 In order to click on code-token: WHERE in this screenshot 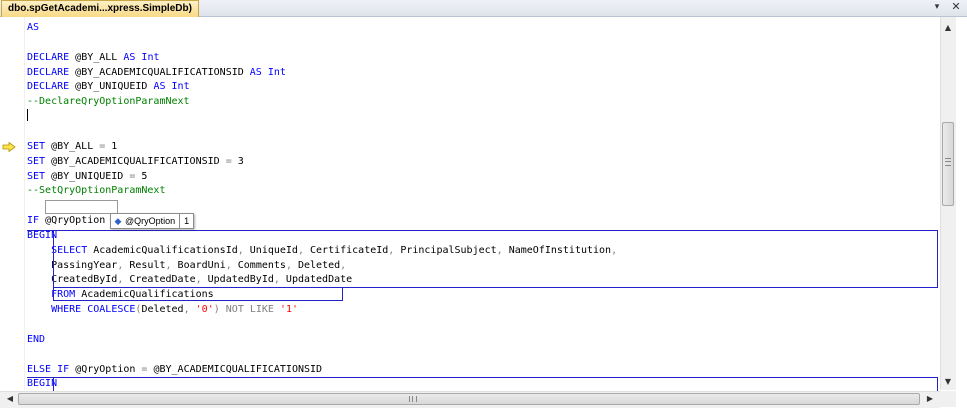, I will do `click(66, 310)`.